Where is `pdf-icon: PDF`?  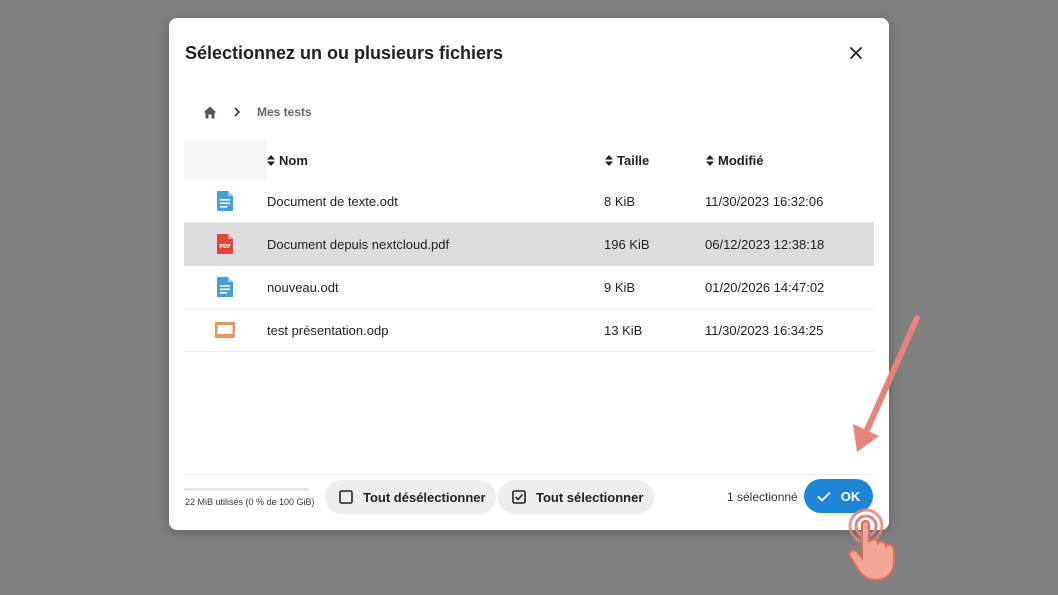 pdf-icon: PDF is located at coordinates (225, 244).